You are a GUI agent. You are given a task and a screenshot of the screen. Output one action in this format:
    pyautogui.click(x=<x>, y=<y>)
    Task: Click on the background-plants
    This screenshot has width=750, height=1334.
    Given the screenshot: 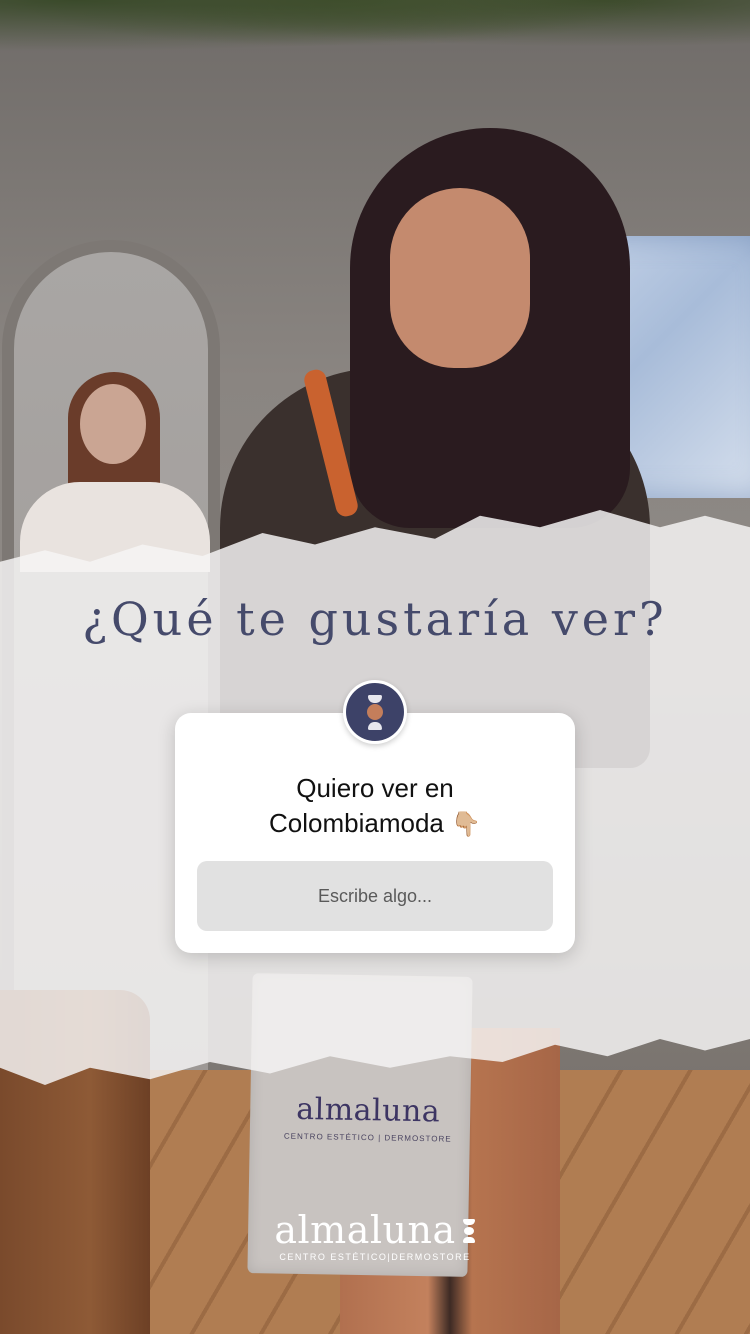 What is the action you would take?
    pyautogui.click(x=375, y=30)
    